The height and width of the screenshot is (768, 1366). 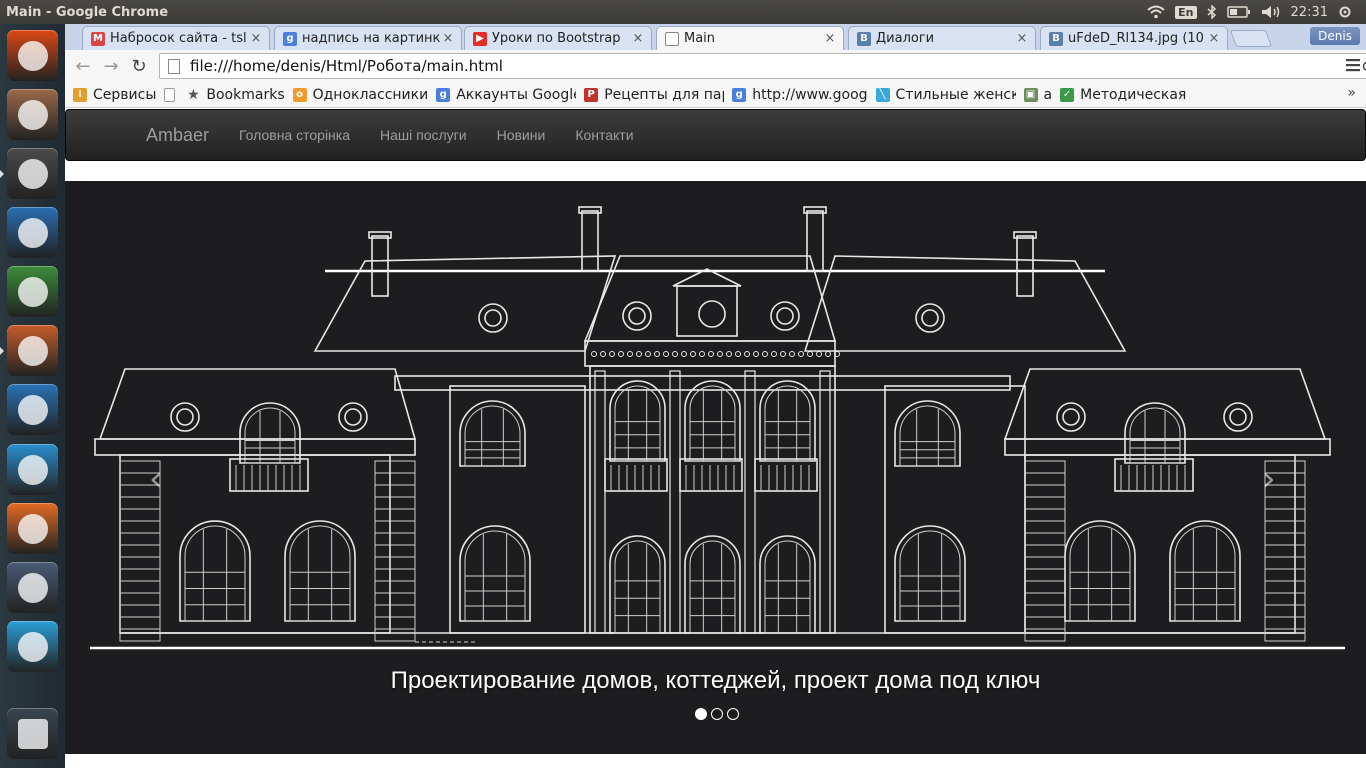 I want to click on back-button: ←, so click(x=83, y=66).